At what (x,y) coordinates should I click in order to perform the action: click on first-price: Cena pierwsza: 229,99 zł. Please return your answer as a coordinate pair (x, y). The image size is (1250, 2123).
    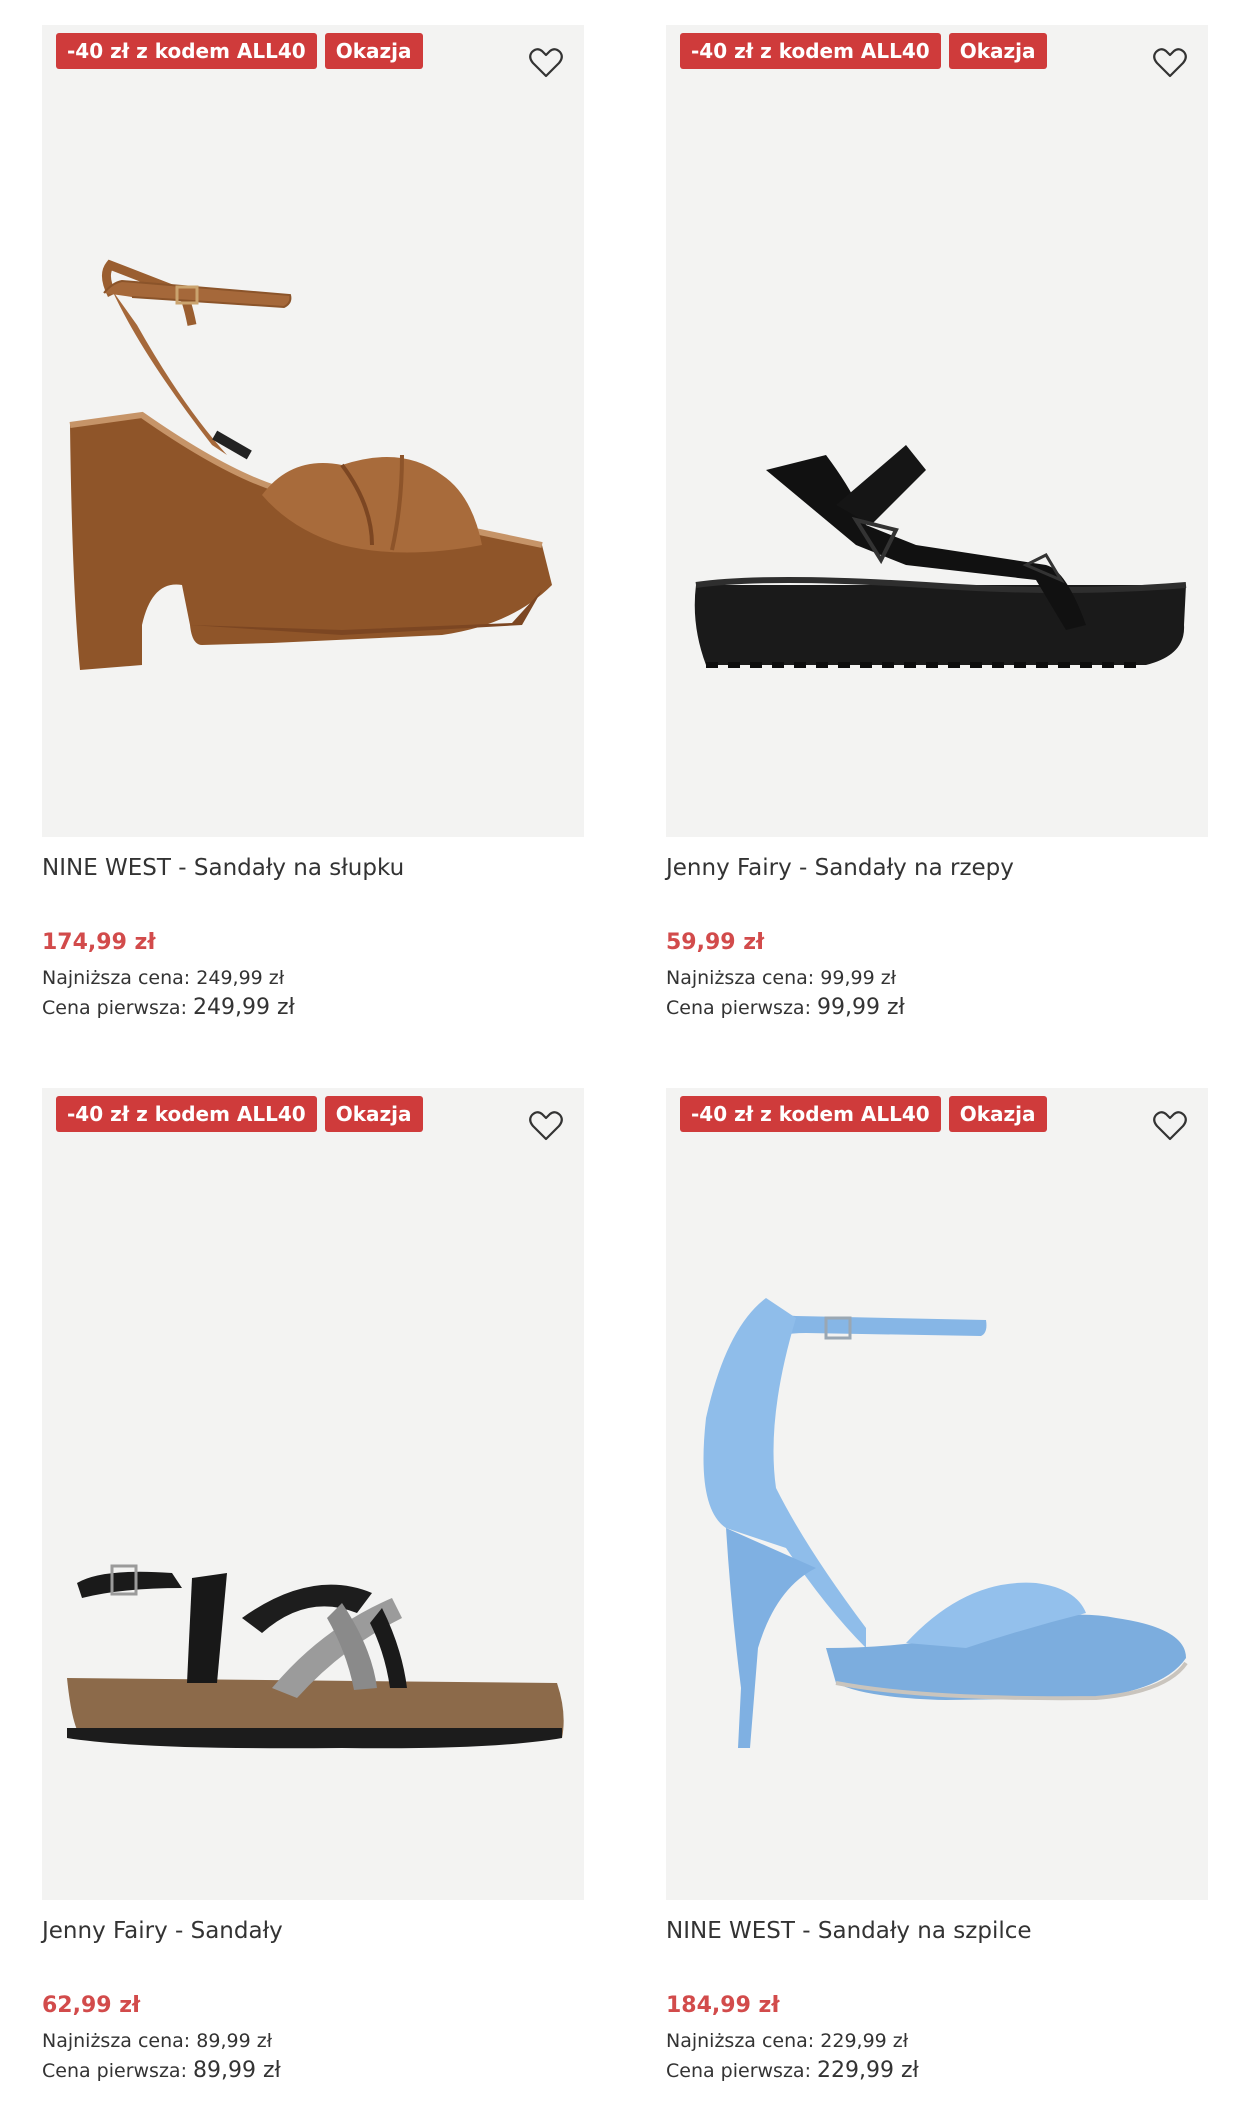
    Looking at the image, I should click on (792, 2070).